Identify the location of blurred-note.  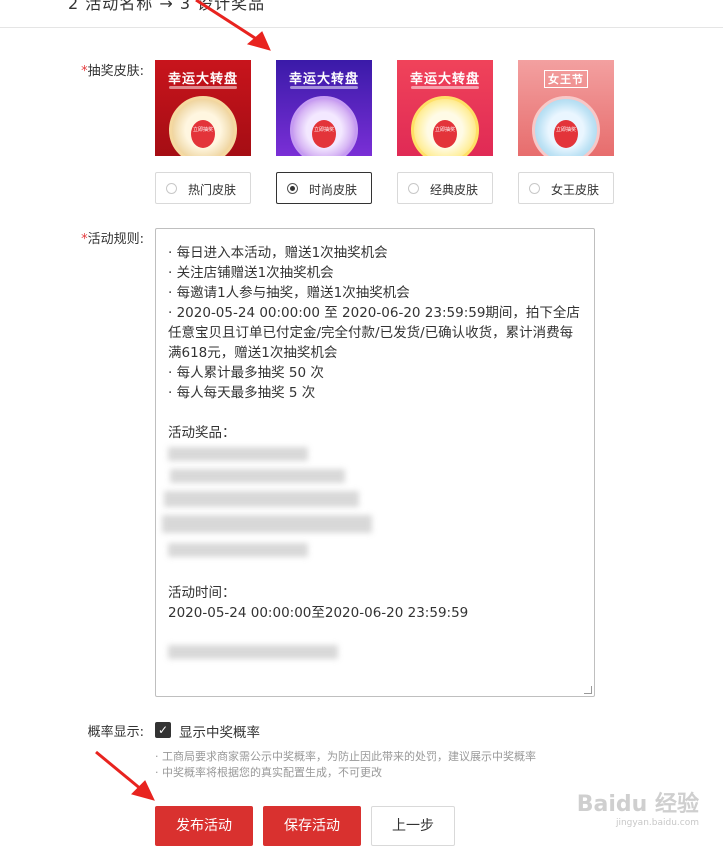
(375, 642).